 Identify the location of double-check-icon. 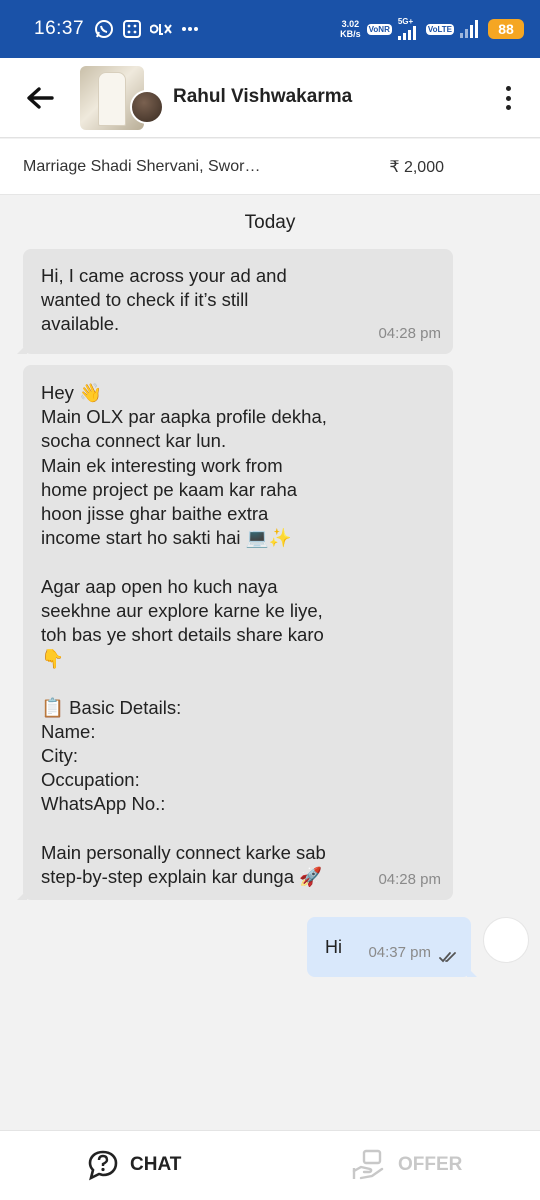
(447, 957).